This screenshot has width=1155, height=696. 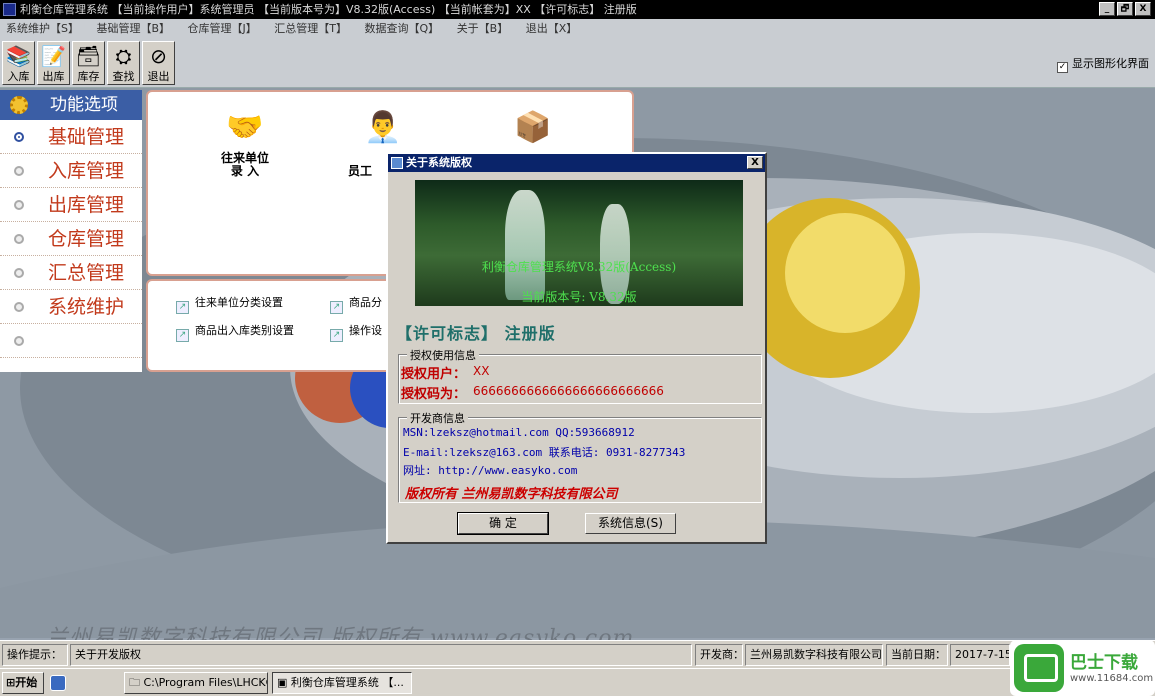 I want to click on waterfall-image, so click(x=525, y=245).